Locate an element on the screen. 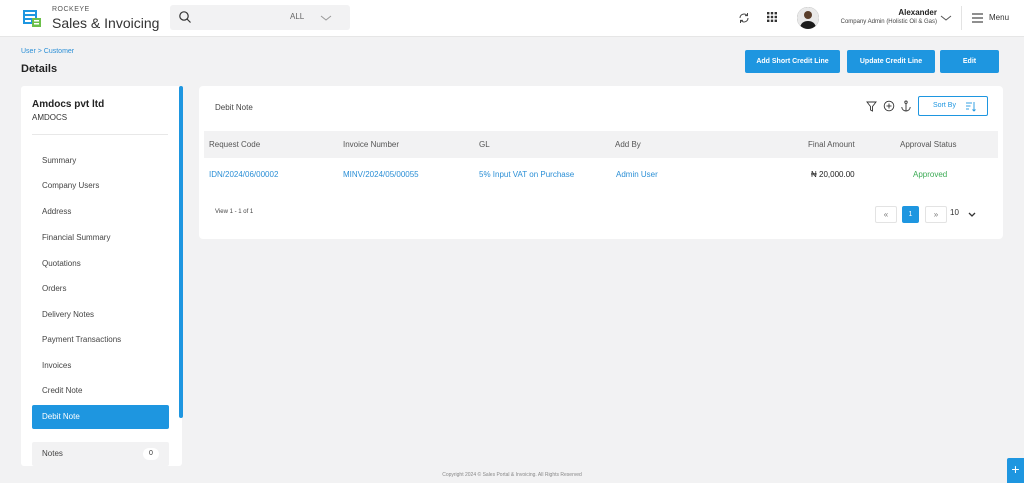  search-icon is located at coordinates (185, 17).